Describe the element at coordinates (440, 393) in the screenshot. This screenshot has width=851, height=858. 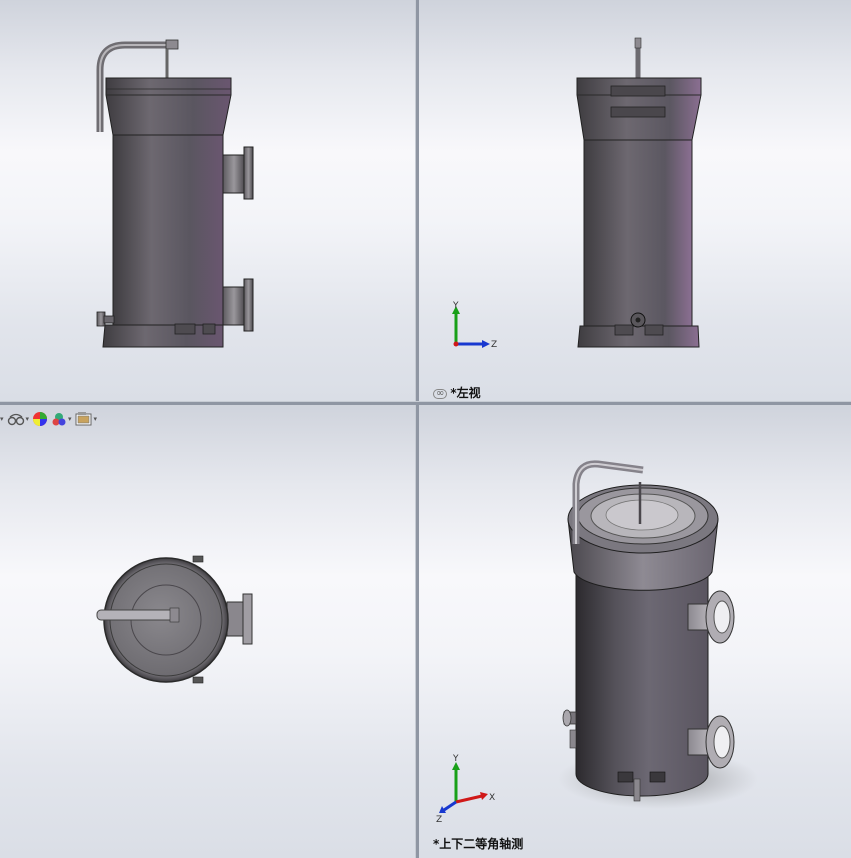
I see `link-views-icon: ∞` at that location.